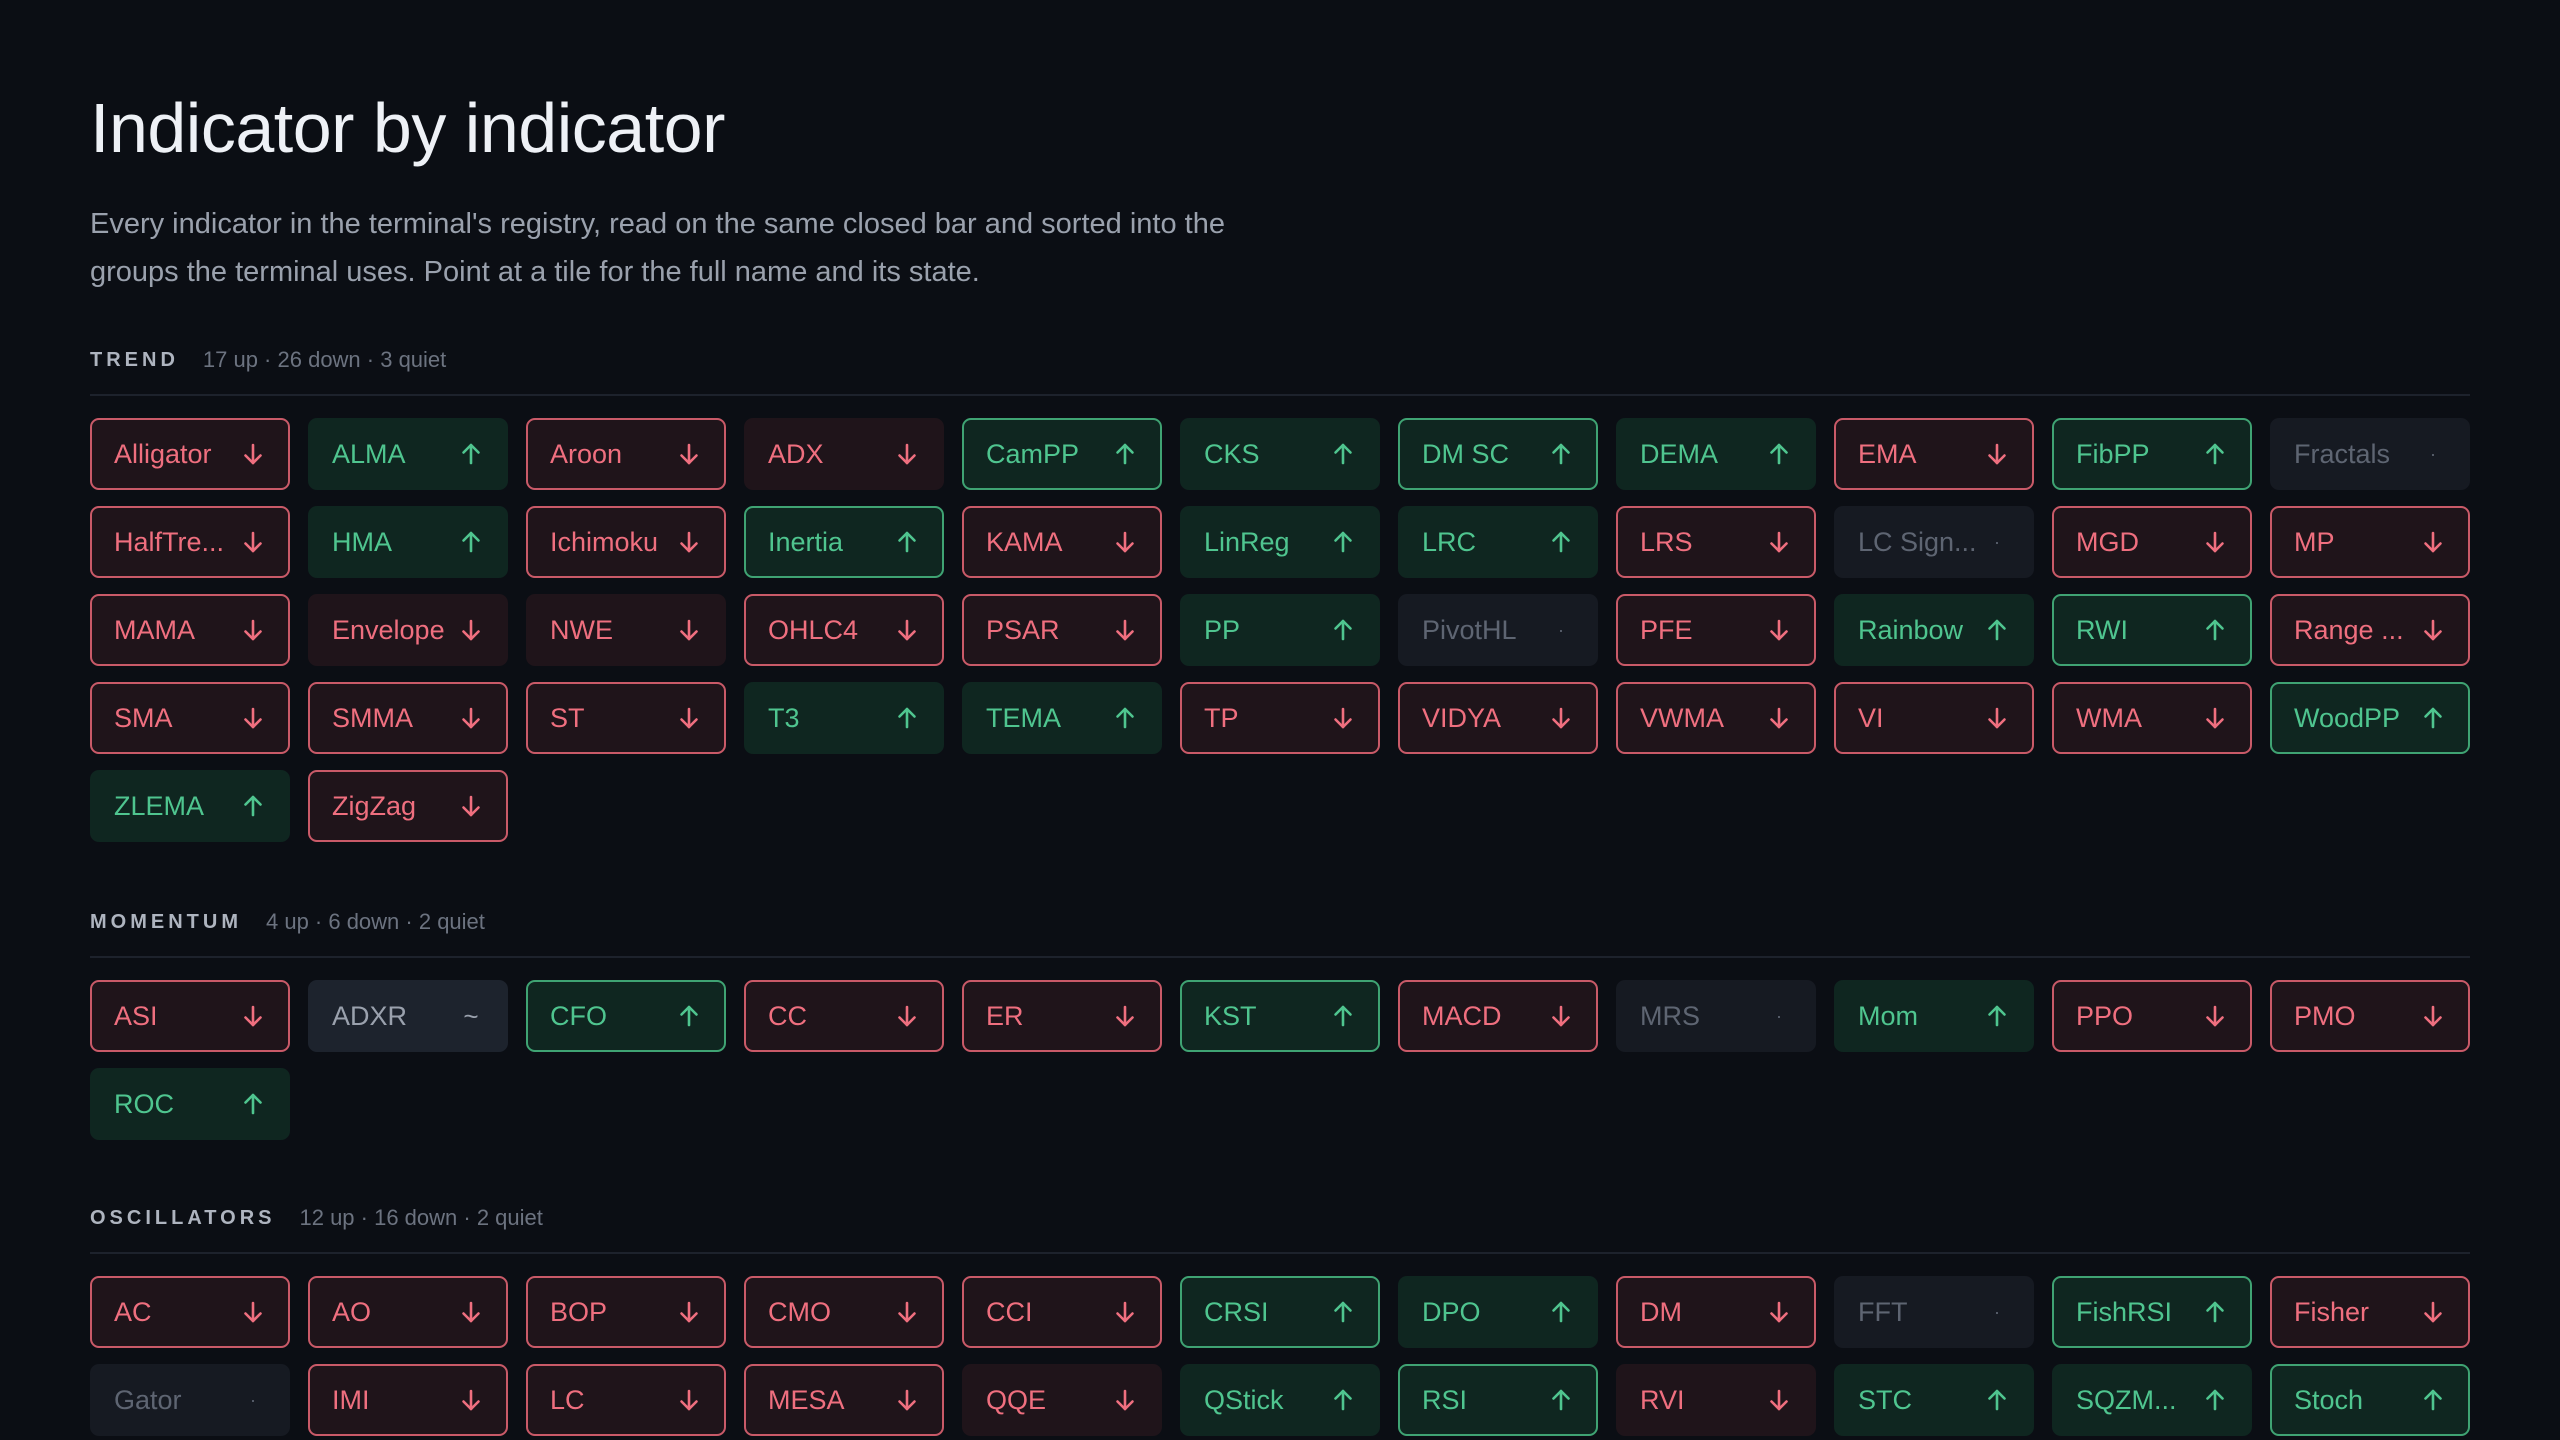 This screenshot has width=2560, height=1440. What do you see at coordinates (1062, 1016) in the screenshot?
I see `indicator-tile: ER` at bounding box center [1062, 1016].